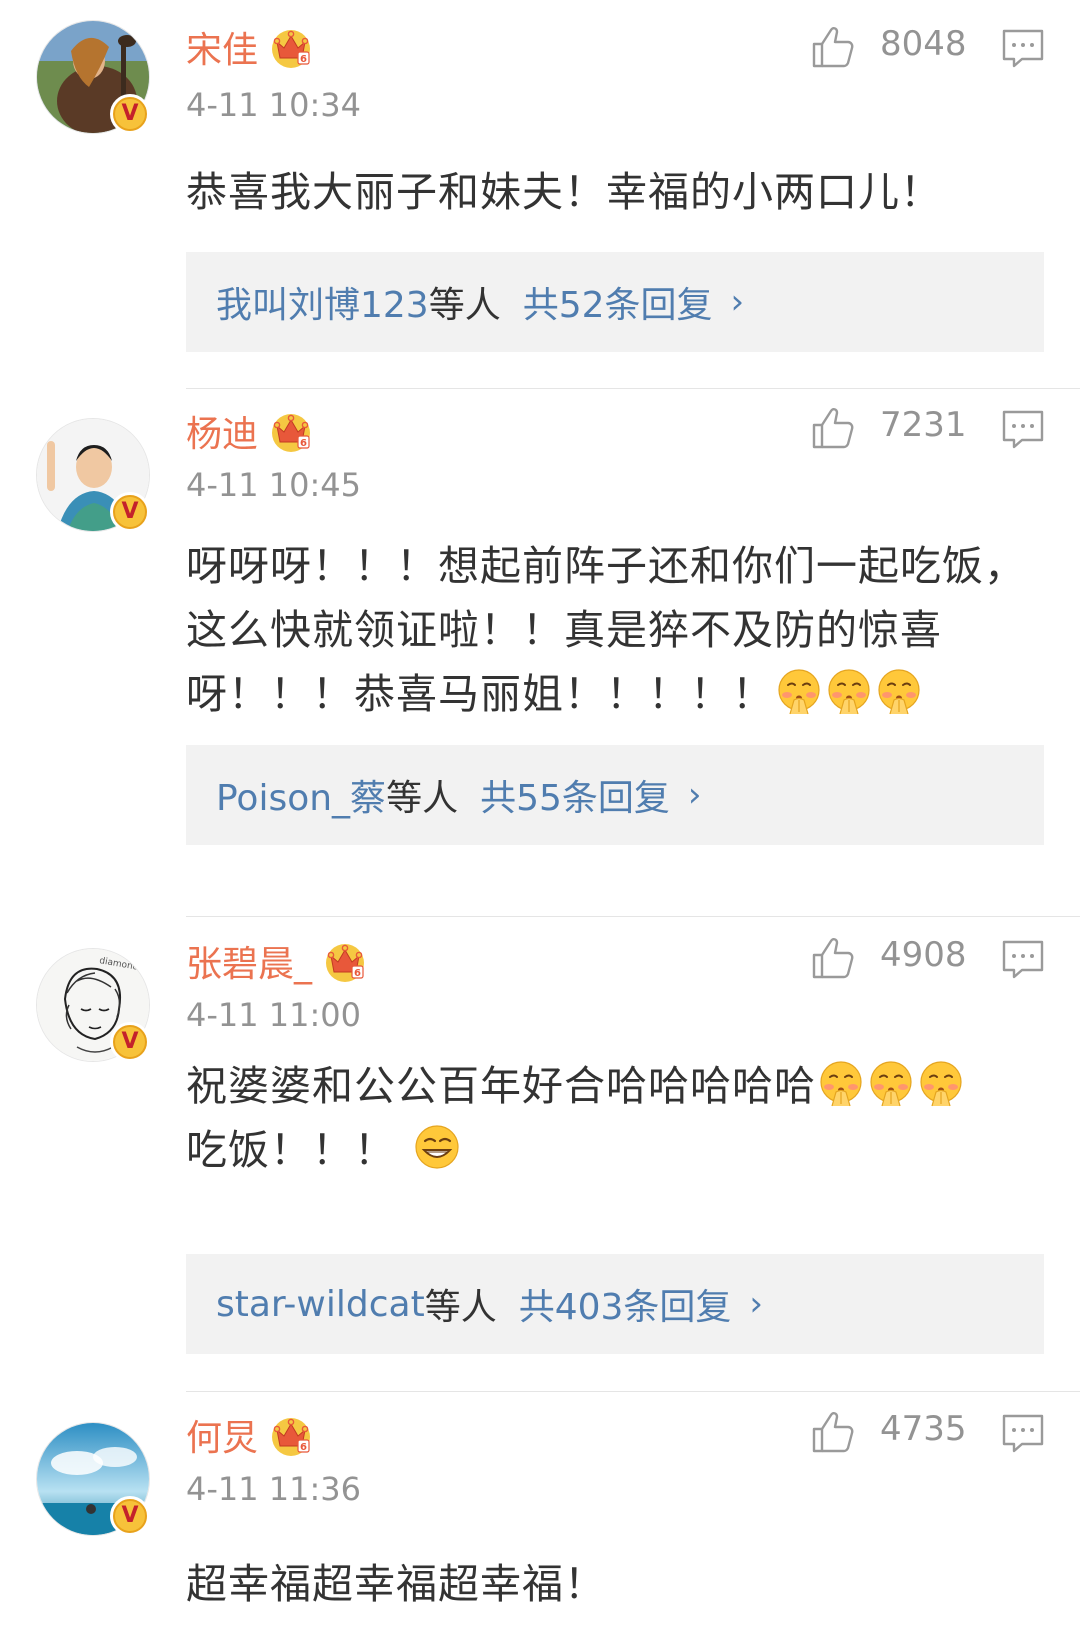 The height and width of the screenshot is (1641, 1080). I want to click on user-name: 何炅, so click(222, 1435).